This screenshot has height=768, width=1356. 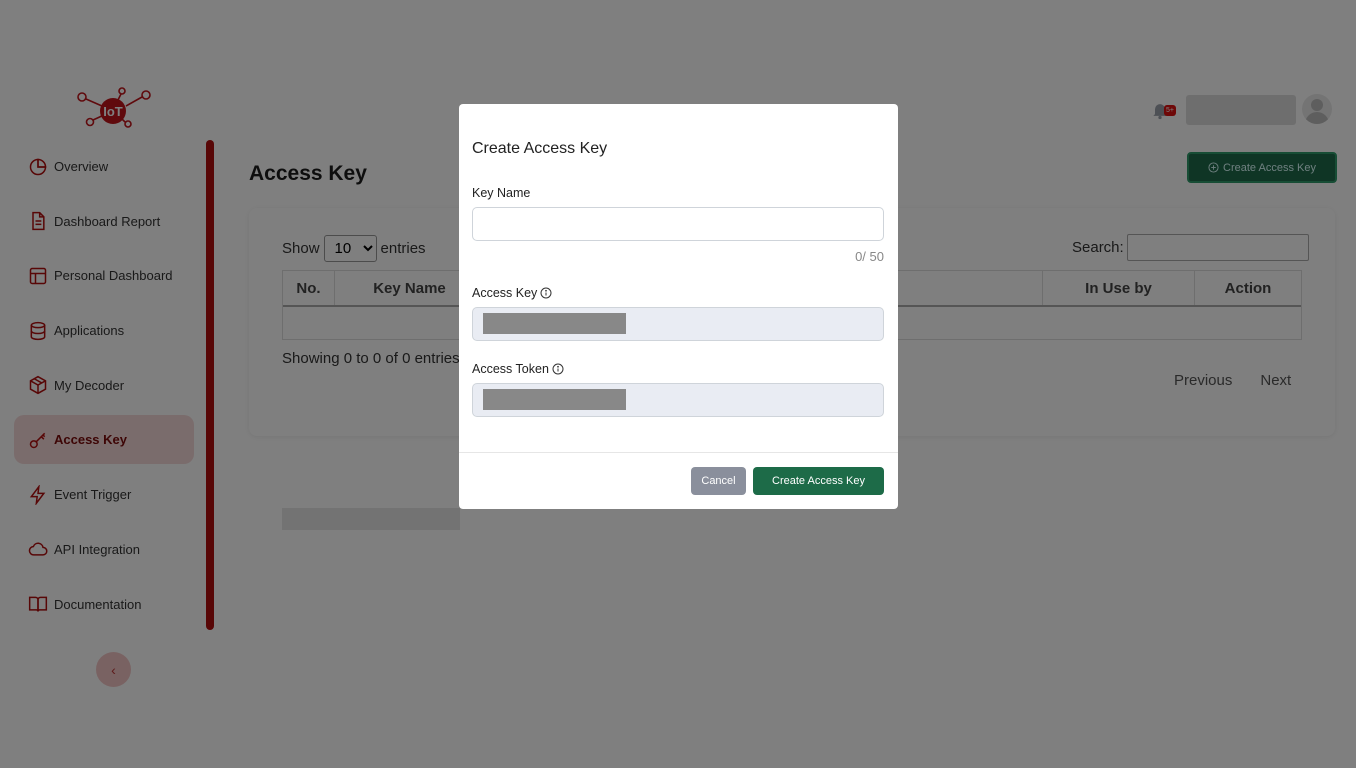 What do you see at coordinates (678, 324) in the screenshot?
I see `access-key-field` at bounding box center [678, 324].